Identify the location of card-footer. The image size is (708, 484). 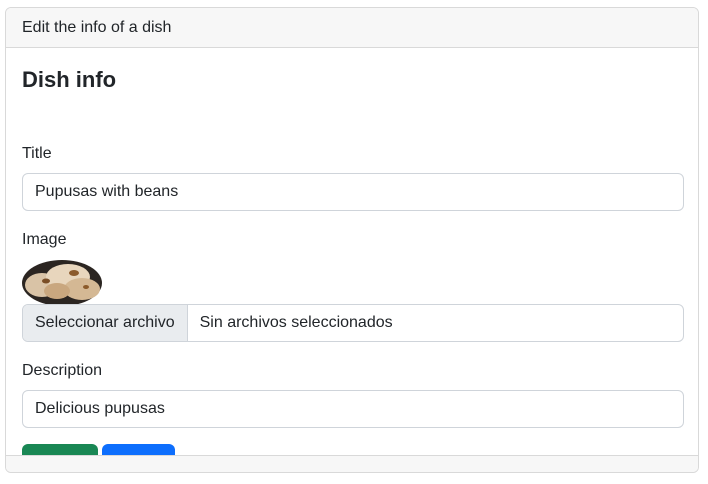
(352, 463).